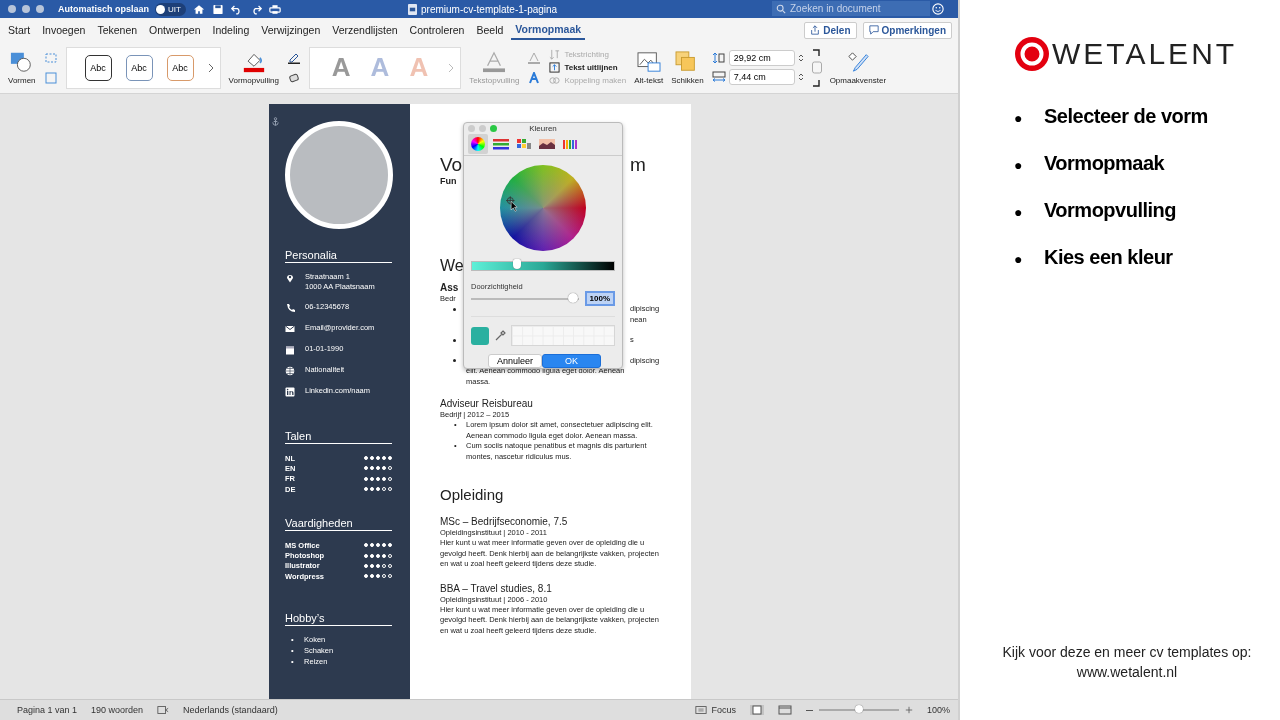 This screenshot has width=1280, height=720. Describe the element at coordinates (198, 9) in the screenshot. I see `home-icon` at that location.